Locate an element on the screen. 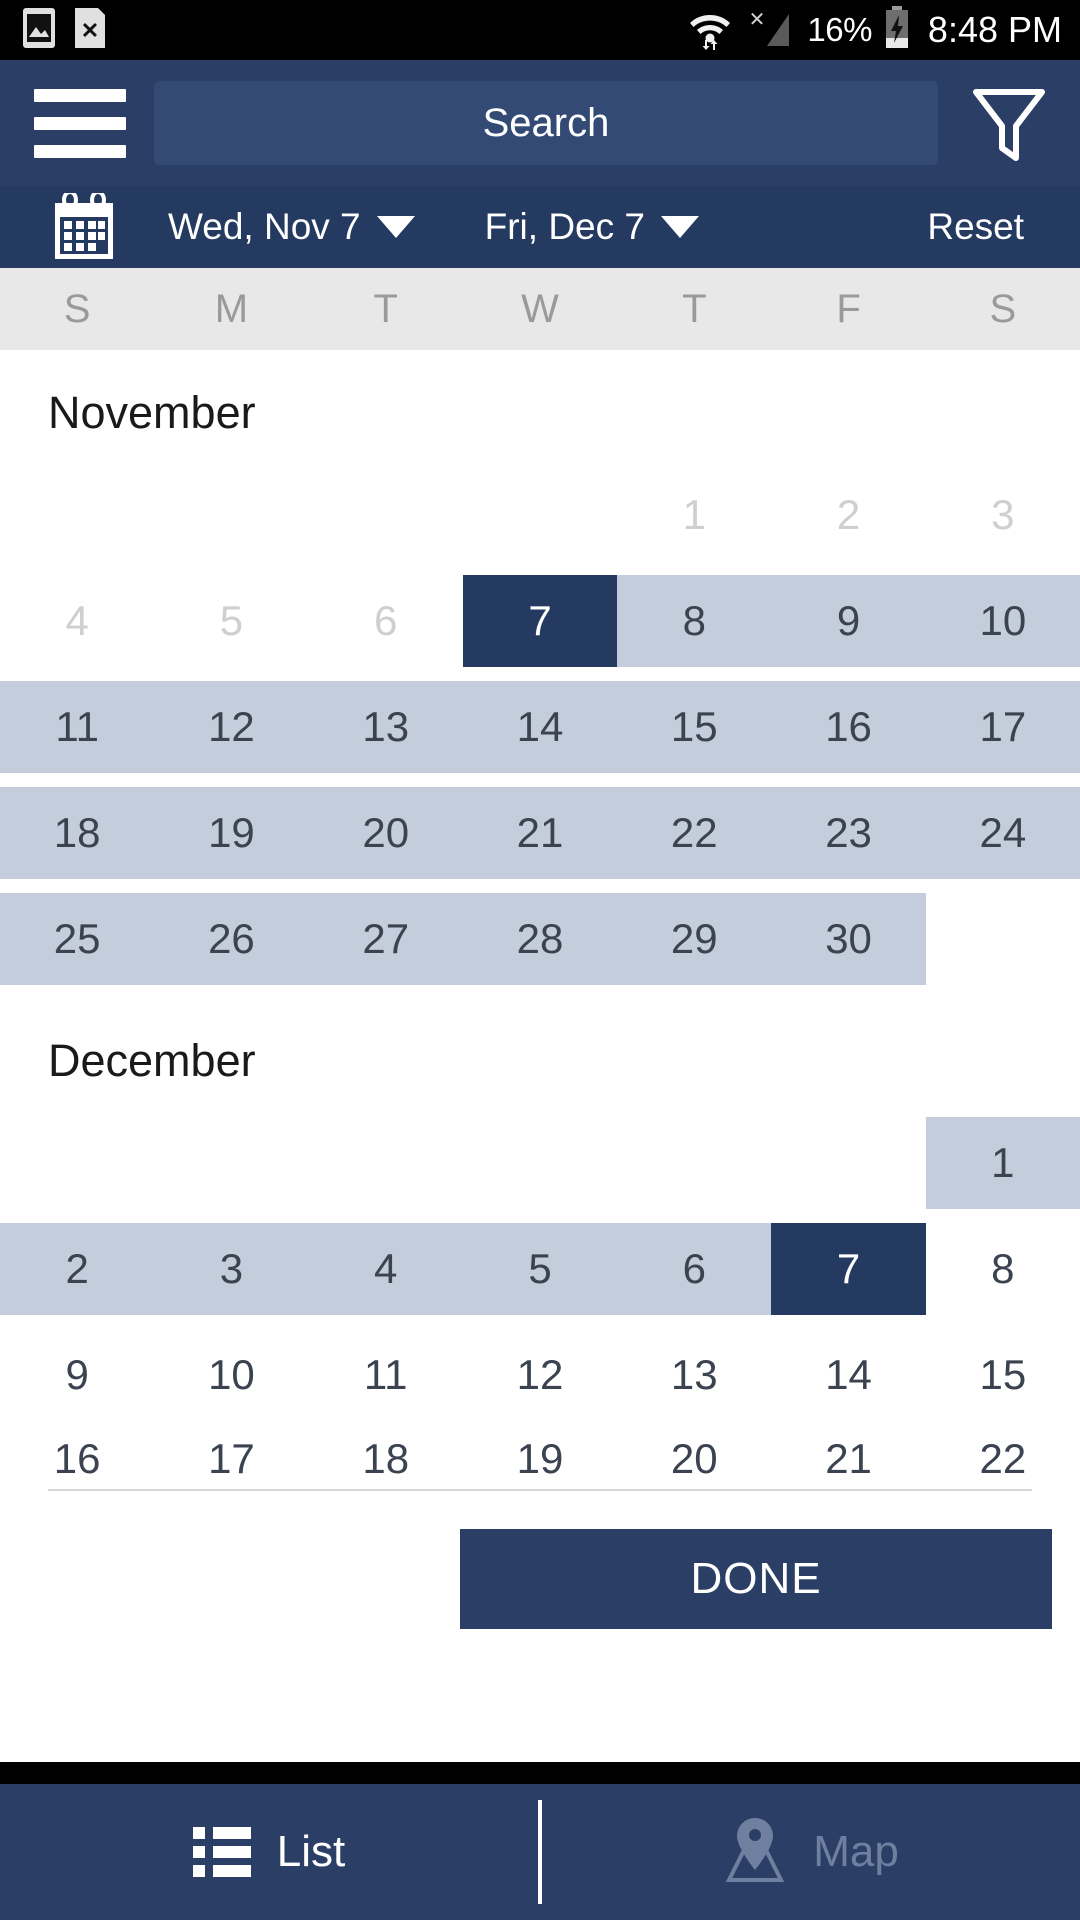 This screenshot has width=1080, height=1920. status-bar-right-icons: ✕ 16% 8:48 PM is located at coordinates (874, 30).